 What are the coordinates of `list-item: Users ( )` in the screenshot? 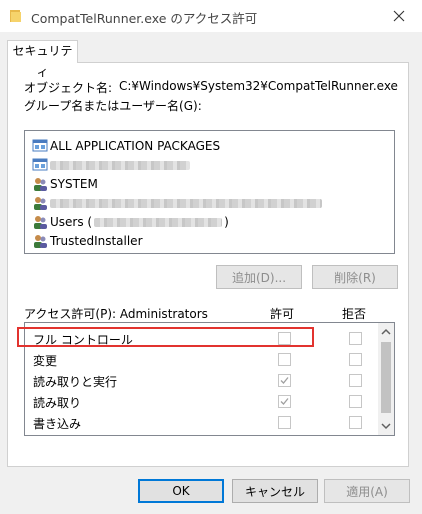 It's located at (130, 222).